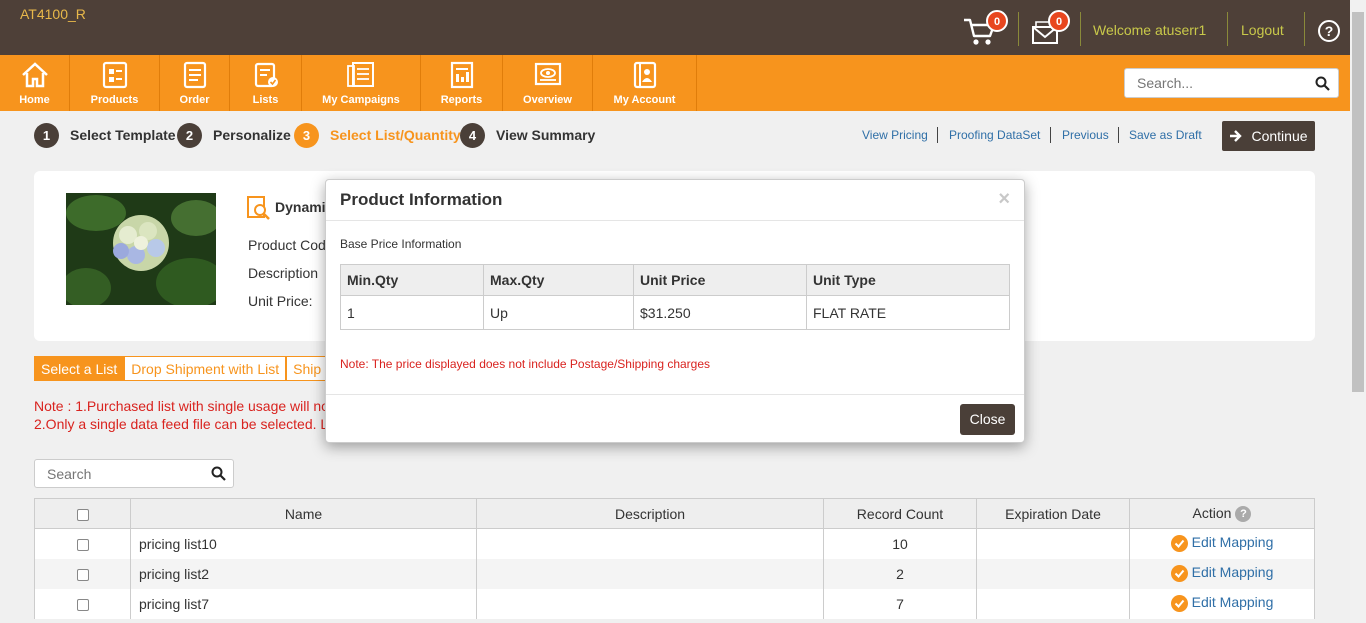  Describe the element at coordinates (1236, 136) in the screenshot. I see `arrow-right-icon` at that location.